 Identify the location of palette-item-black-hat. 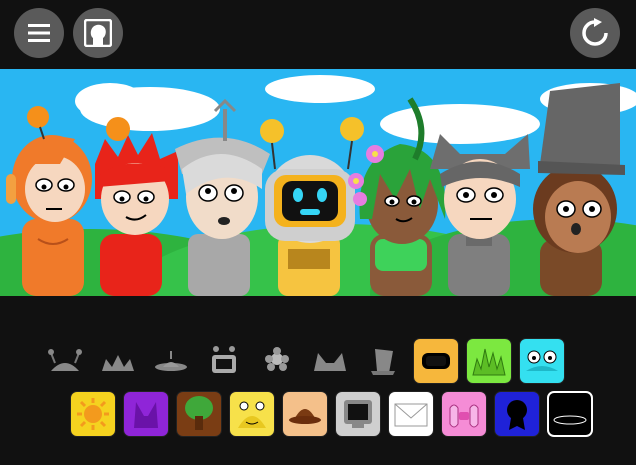
(570, 414).